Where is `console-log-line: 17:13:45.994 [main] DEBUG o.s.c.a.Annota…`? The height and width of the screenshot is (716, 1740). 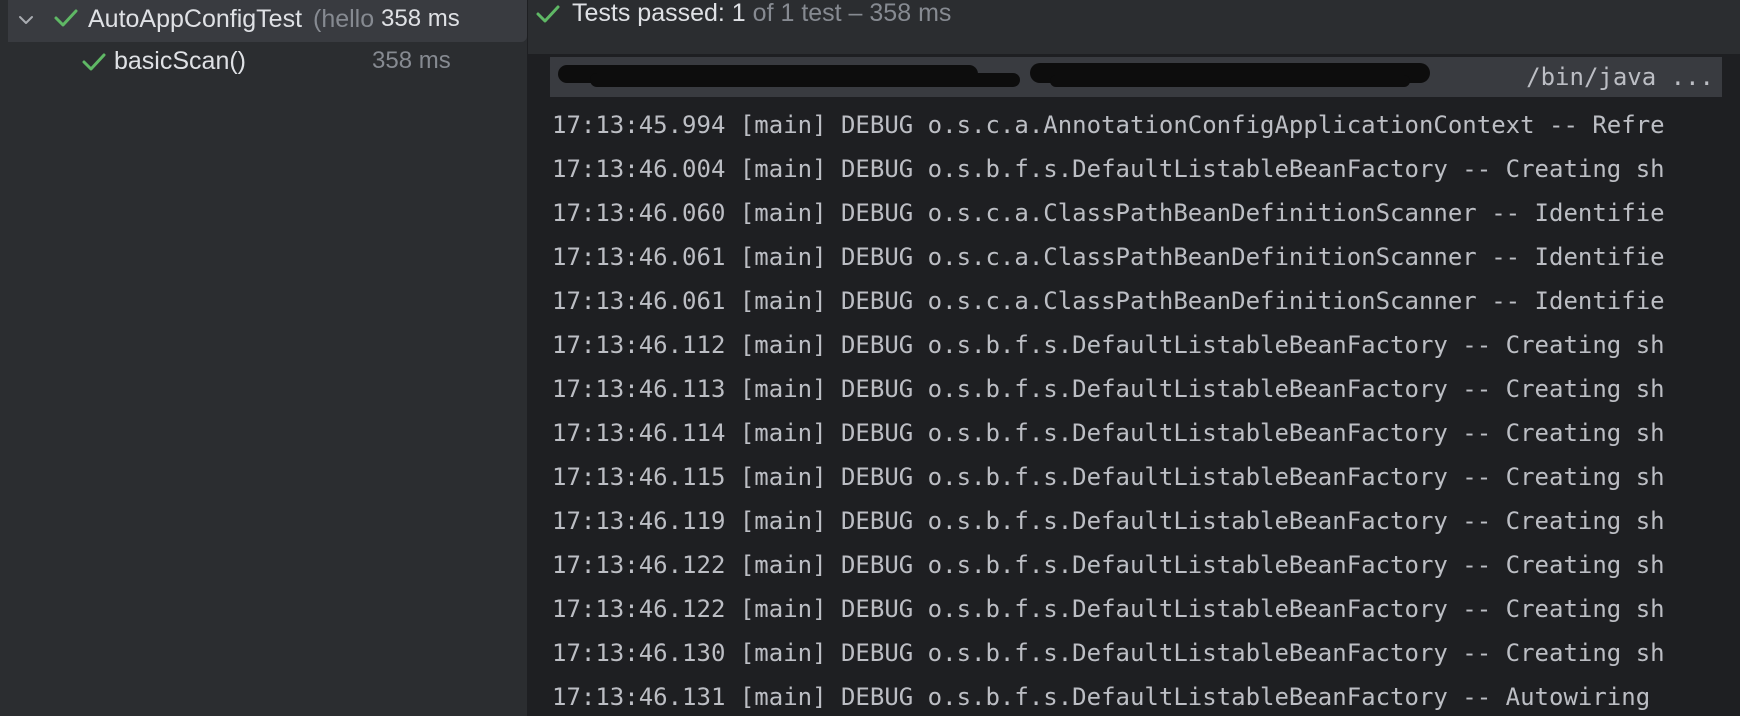 console-log-line: 17:13:45.994 [main] DEBUG o.s.c.a.Annota… is located at coordinates (1108, 125).